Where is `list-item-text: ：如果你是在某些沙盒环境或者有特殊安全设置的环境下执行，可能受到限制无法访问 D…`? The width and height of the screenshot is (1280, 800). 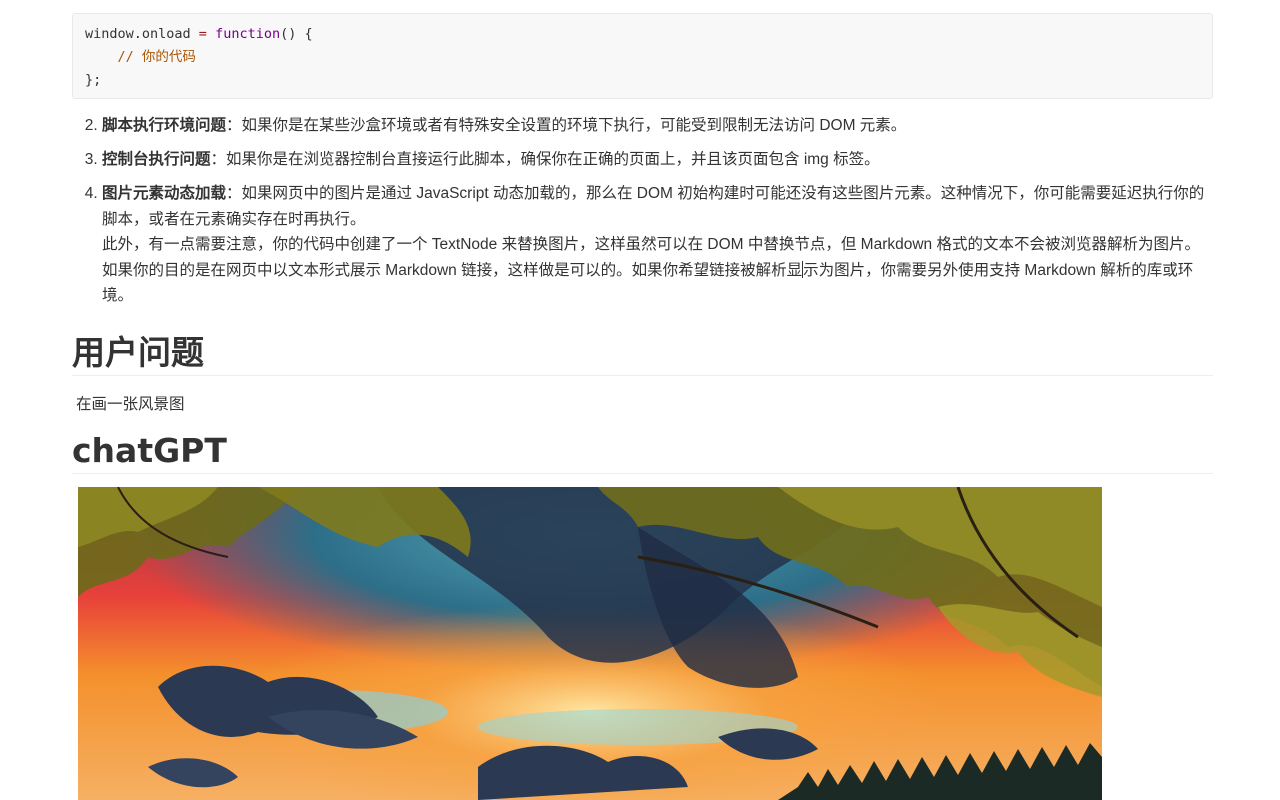 list-item-text: ：如果你是在某些沙盒环境或者有特殊安全设置的环境下执行，可能受到限制无法访问 D… is located at coordinates (566, 125).